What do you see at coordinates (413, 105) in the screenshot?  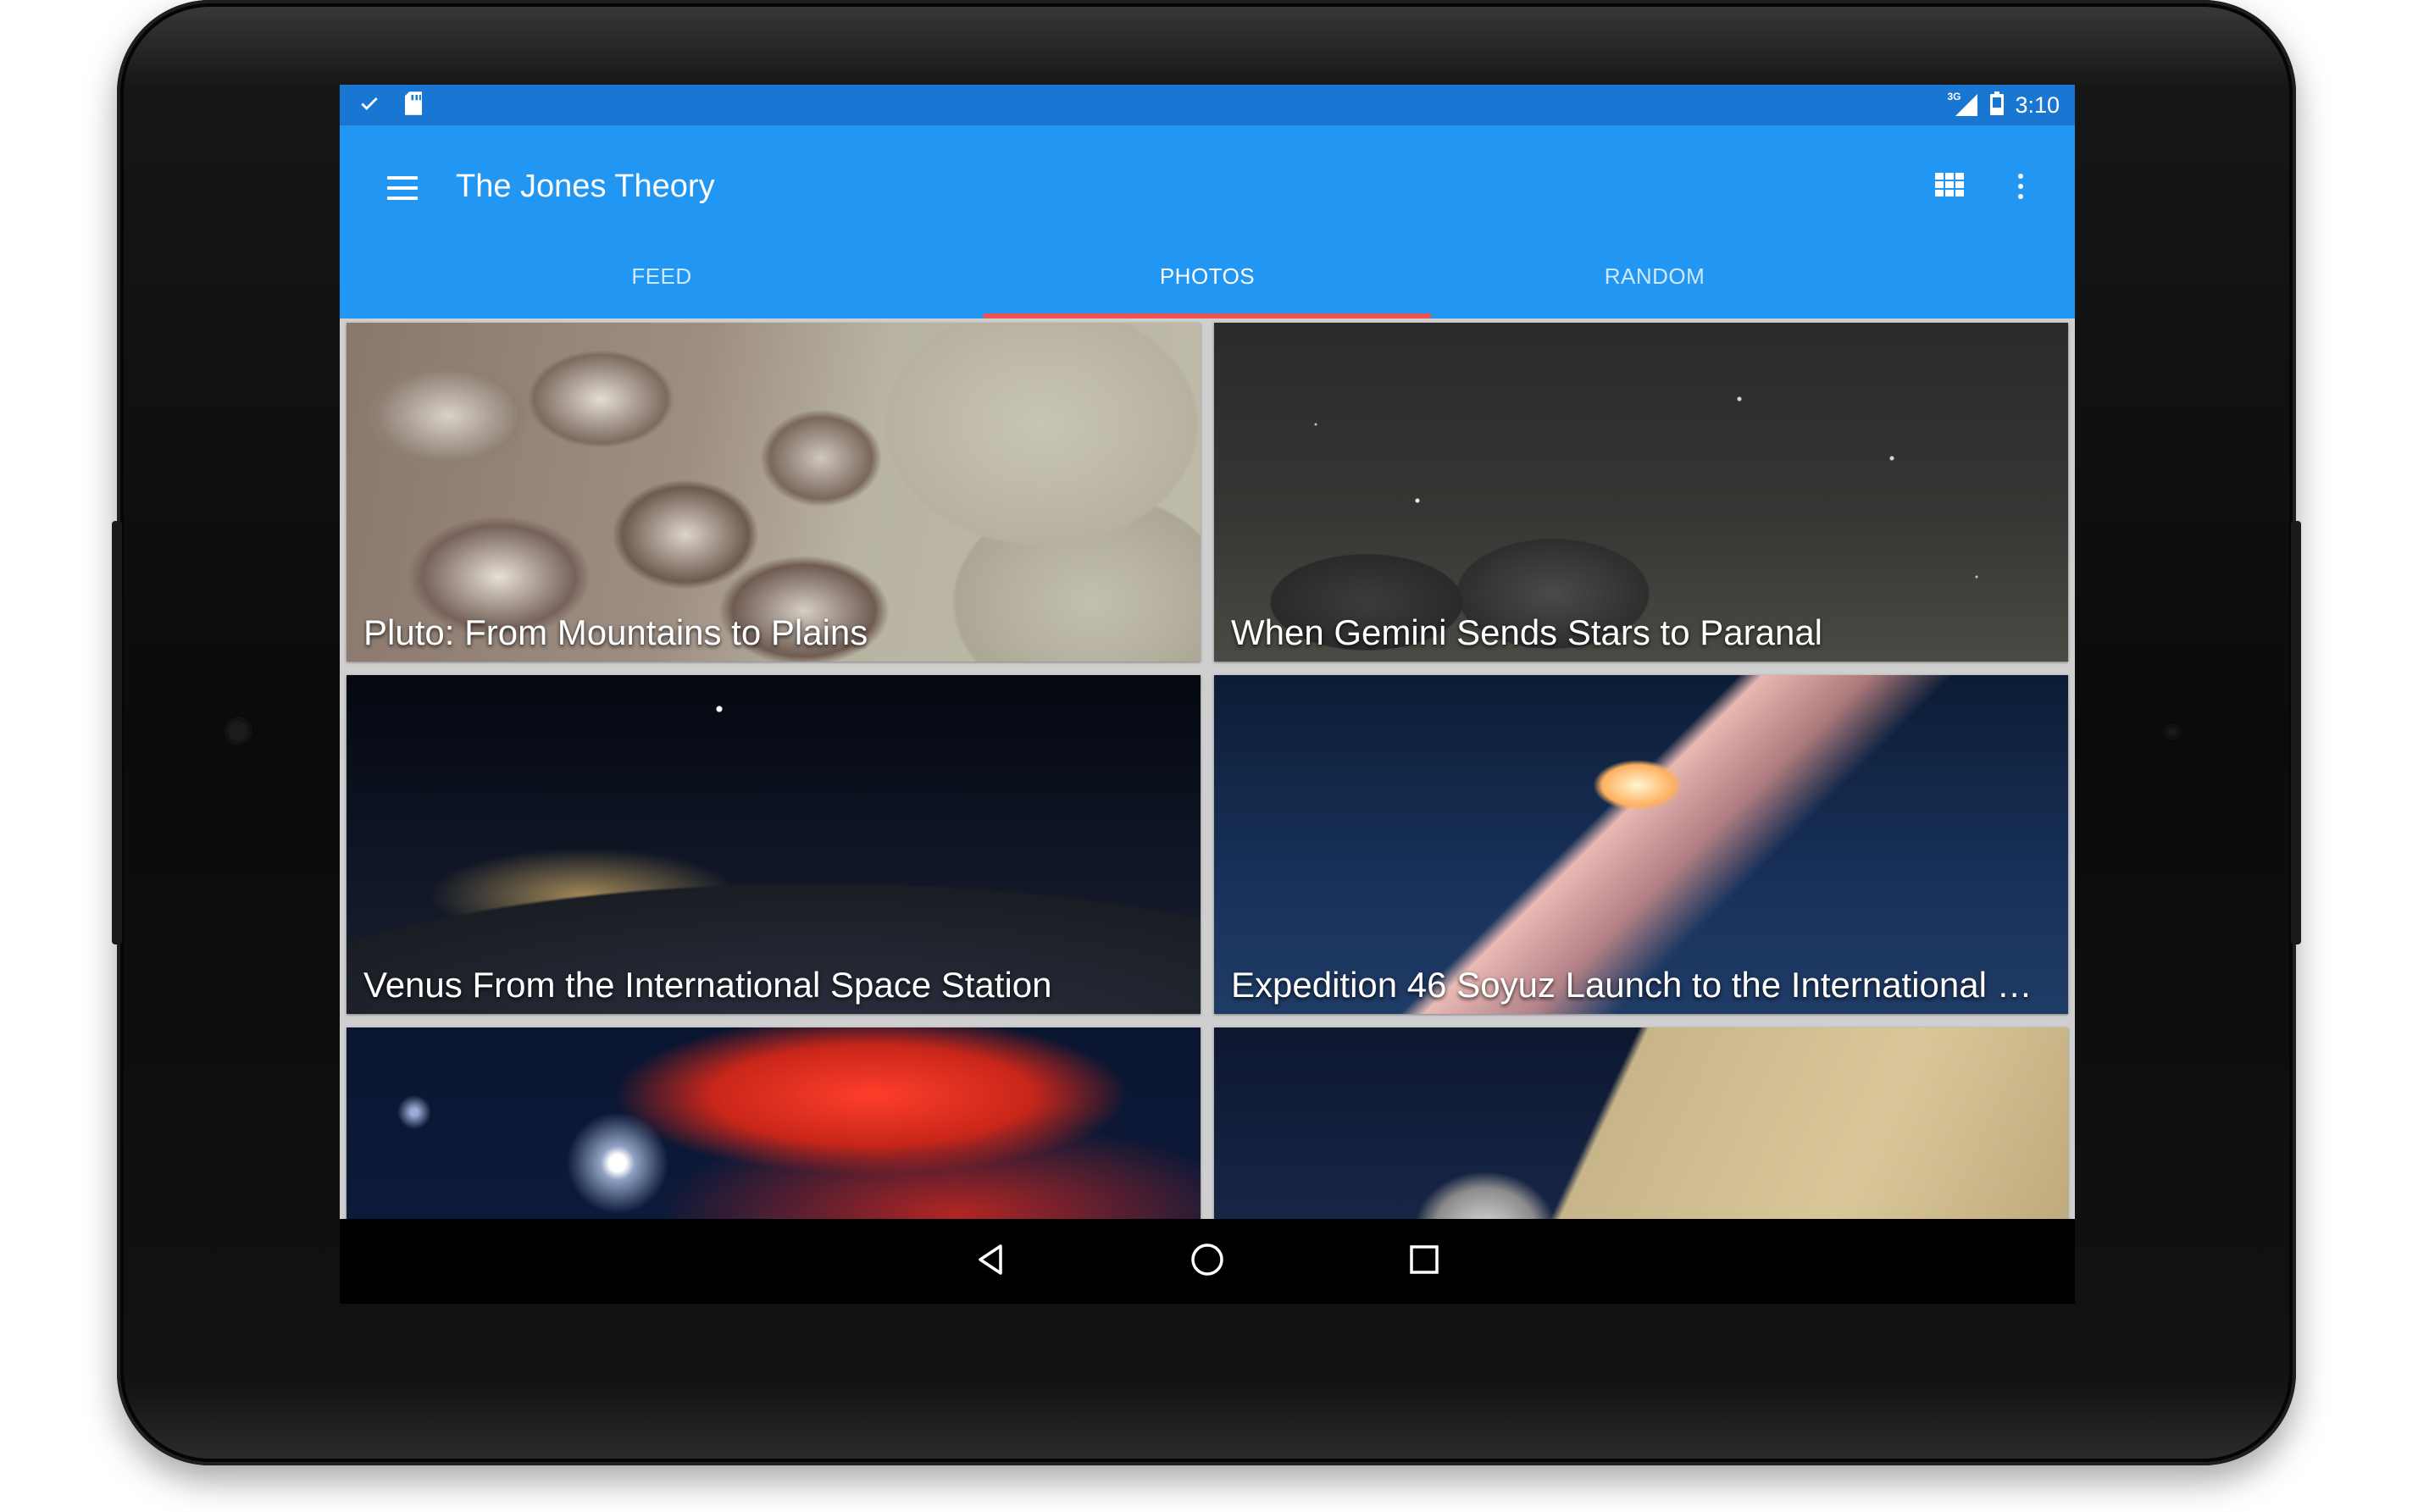 I see `sd-card-icon` at bounding box center [413, 105].